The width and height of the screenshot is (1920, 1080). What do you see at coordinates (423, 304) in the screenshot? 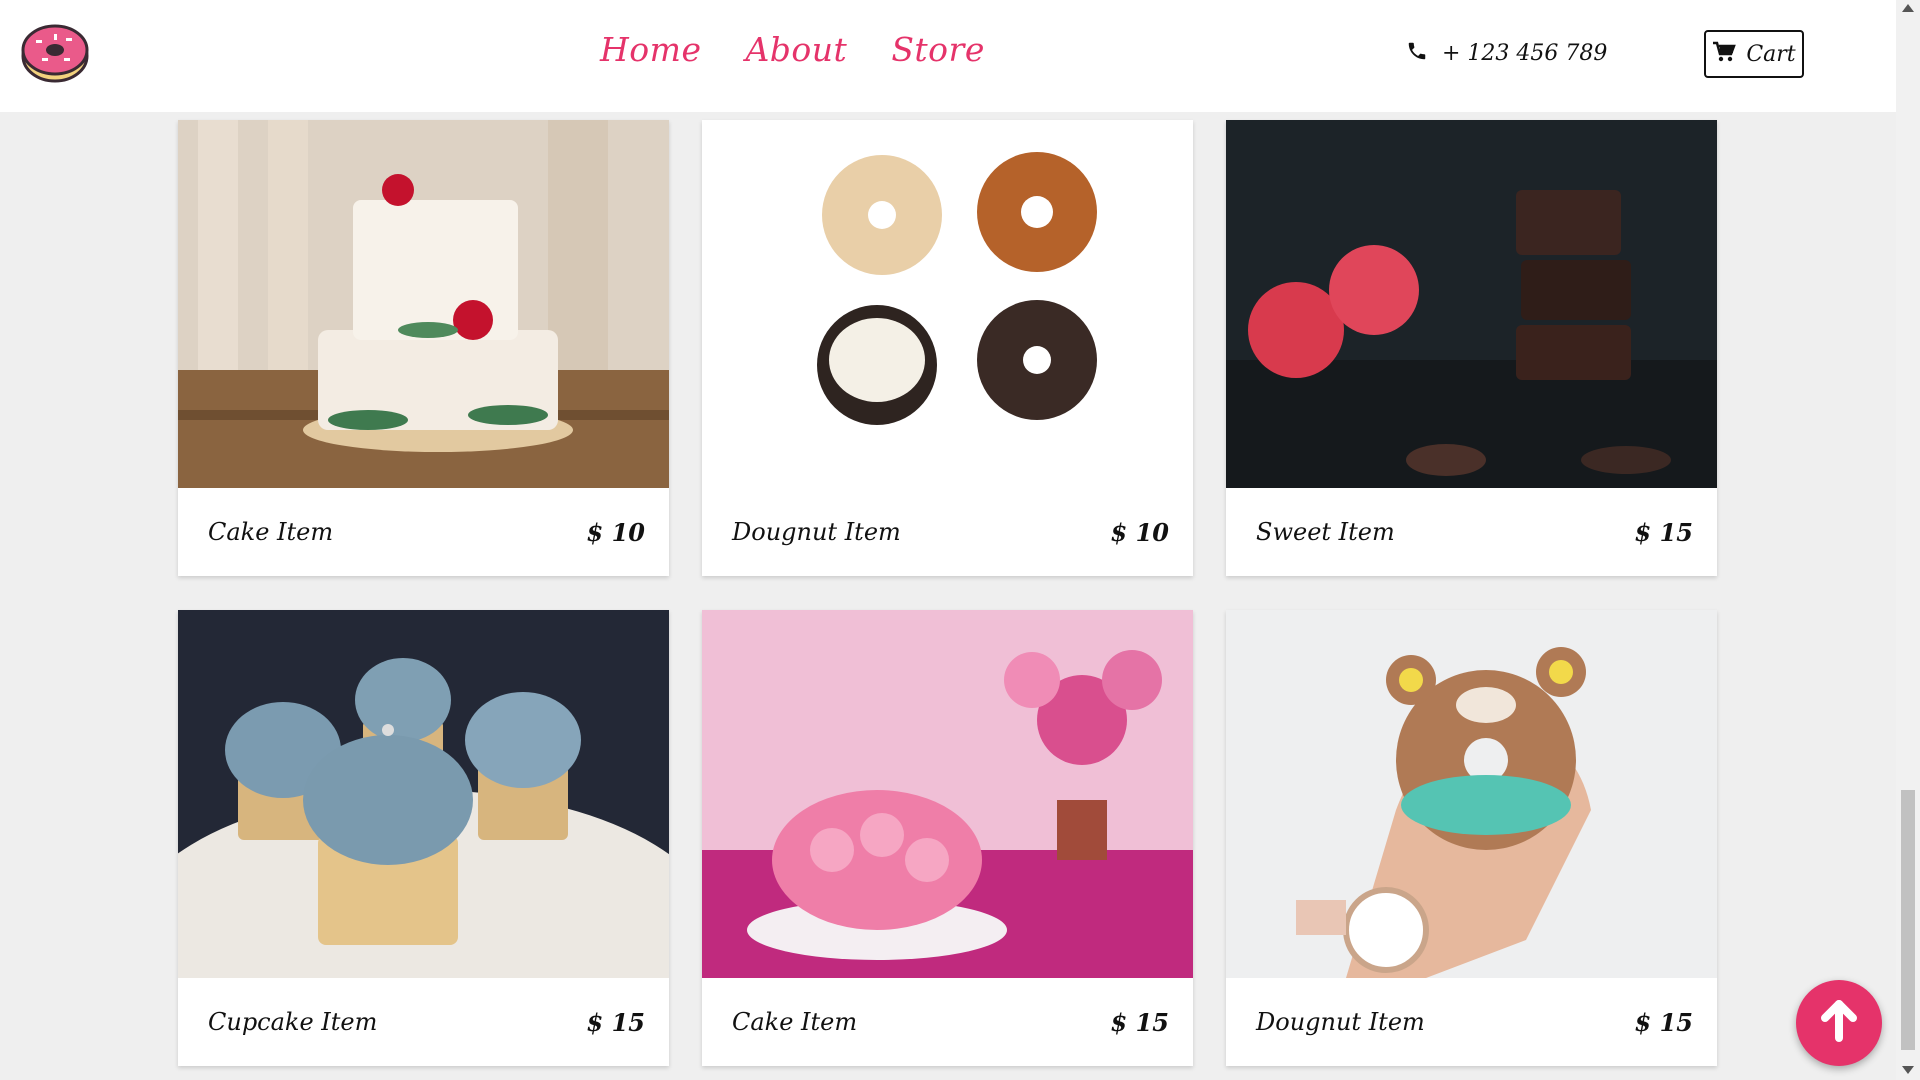
I see `product-image-cake` at bounding box center [423, 304].